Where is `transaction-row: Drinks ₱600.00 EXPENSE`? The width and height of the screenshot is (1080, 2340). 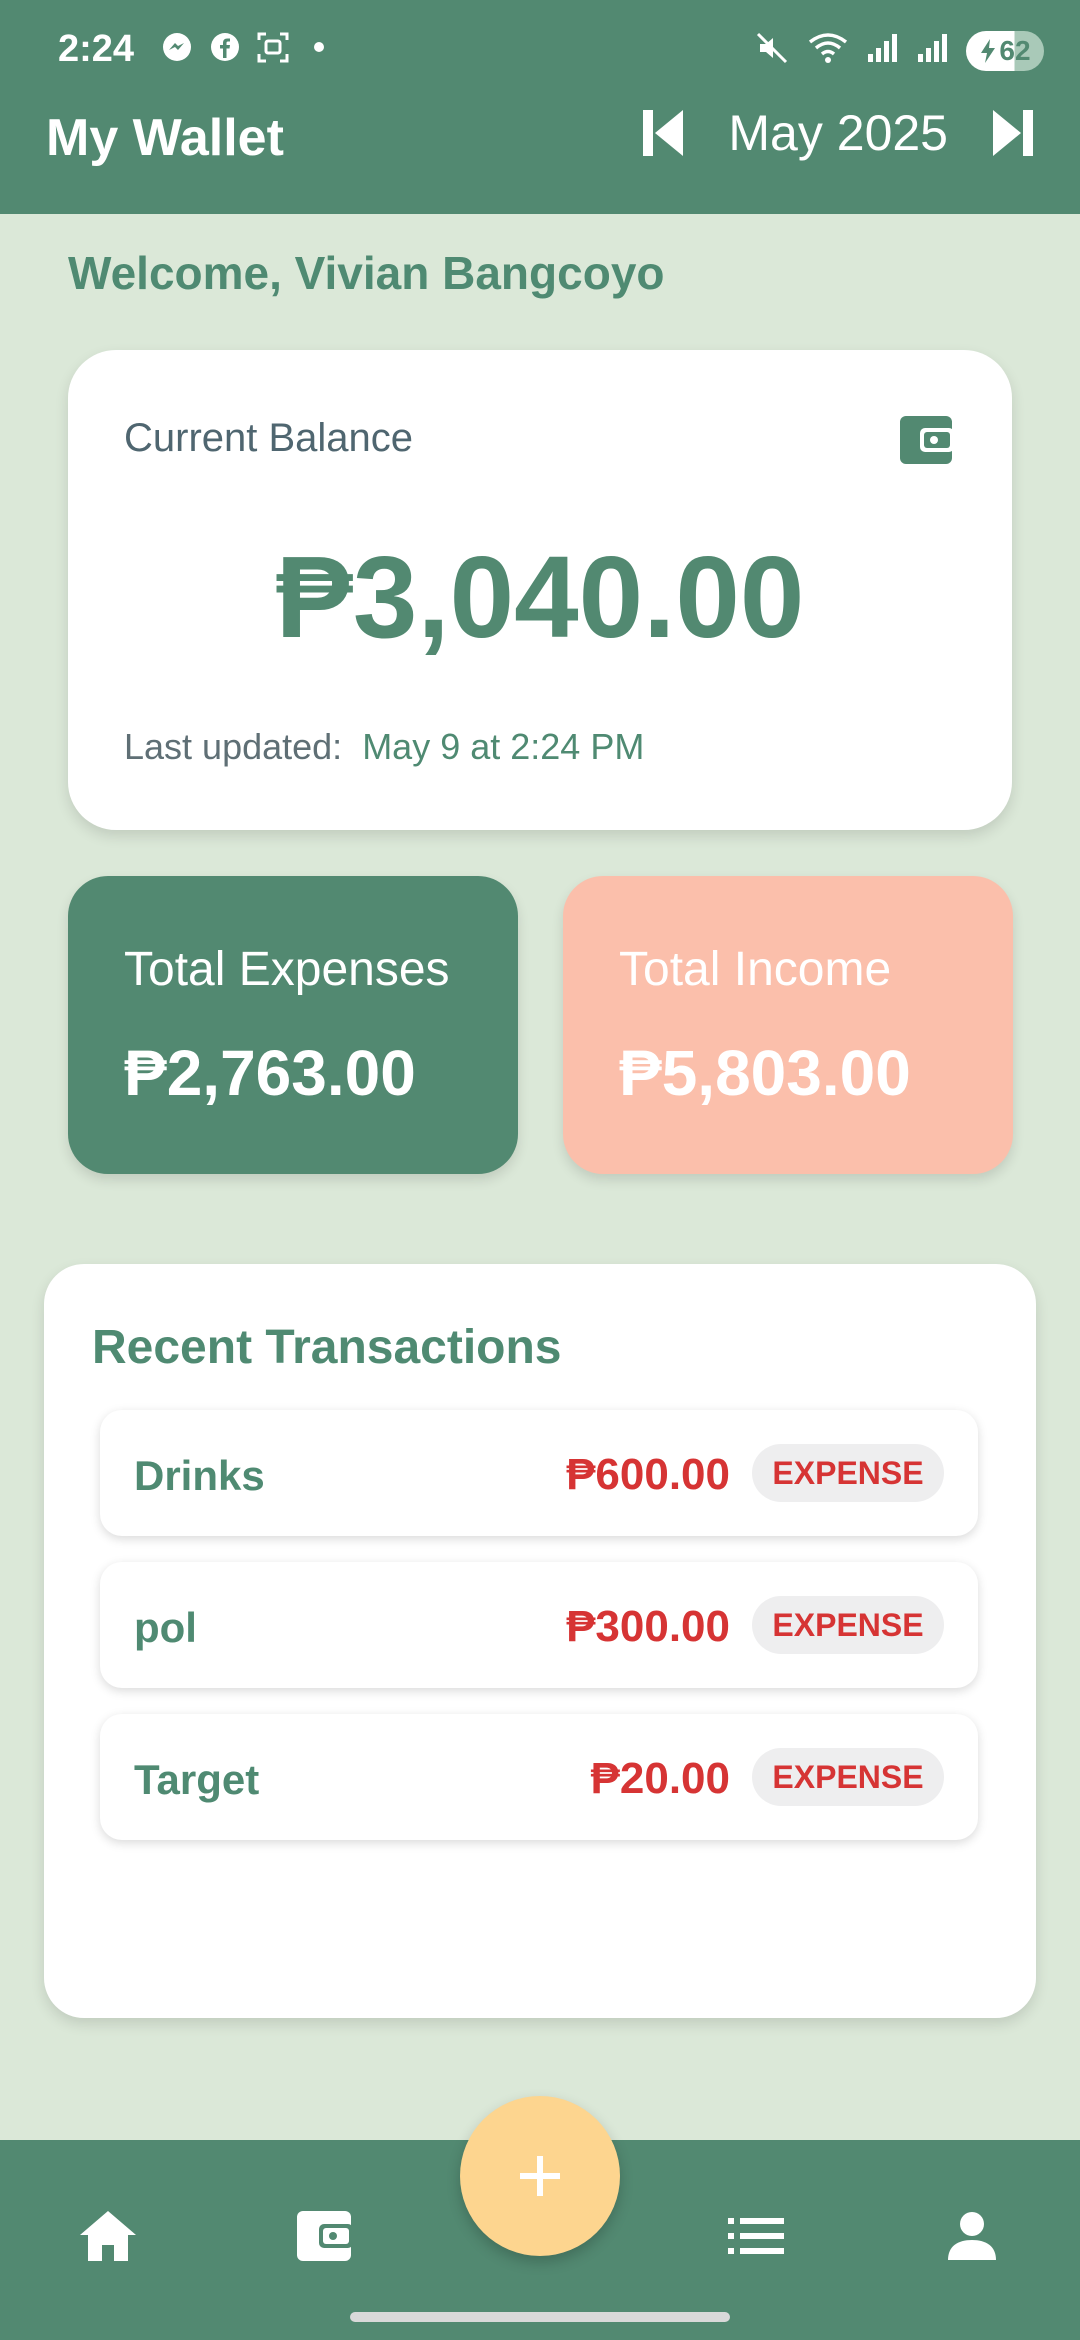
transaction-row: Drinks ₱600.00 EXPENSE is located at coordinates (539, 1473).